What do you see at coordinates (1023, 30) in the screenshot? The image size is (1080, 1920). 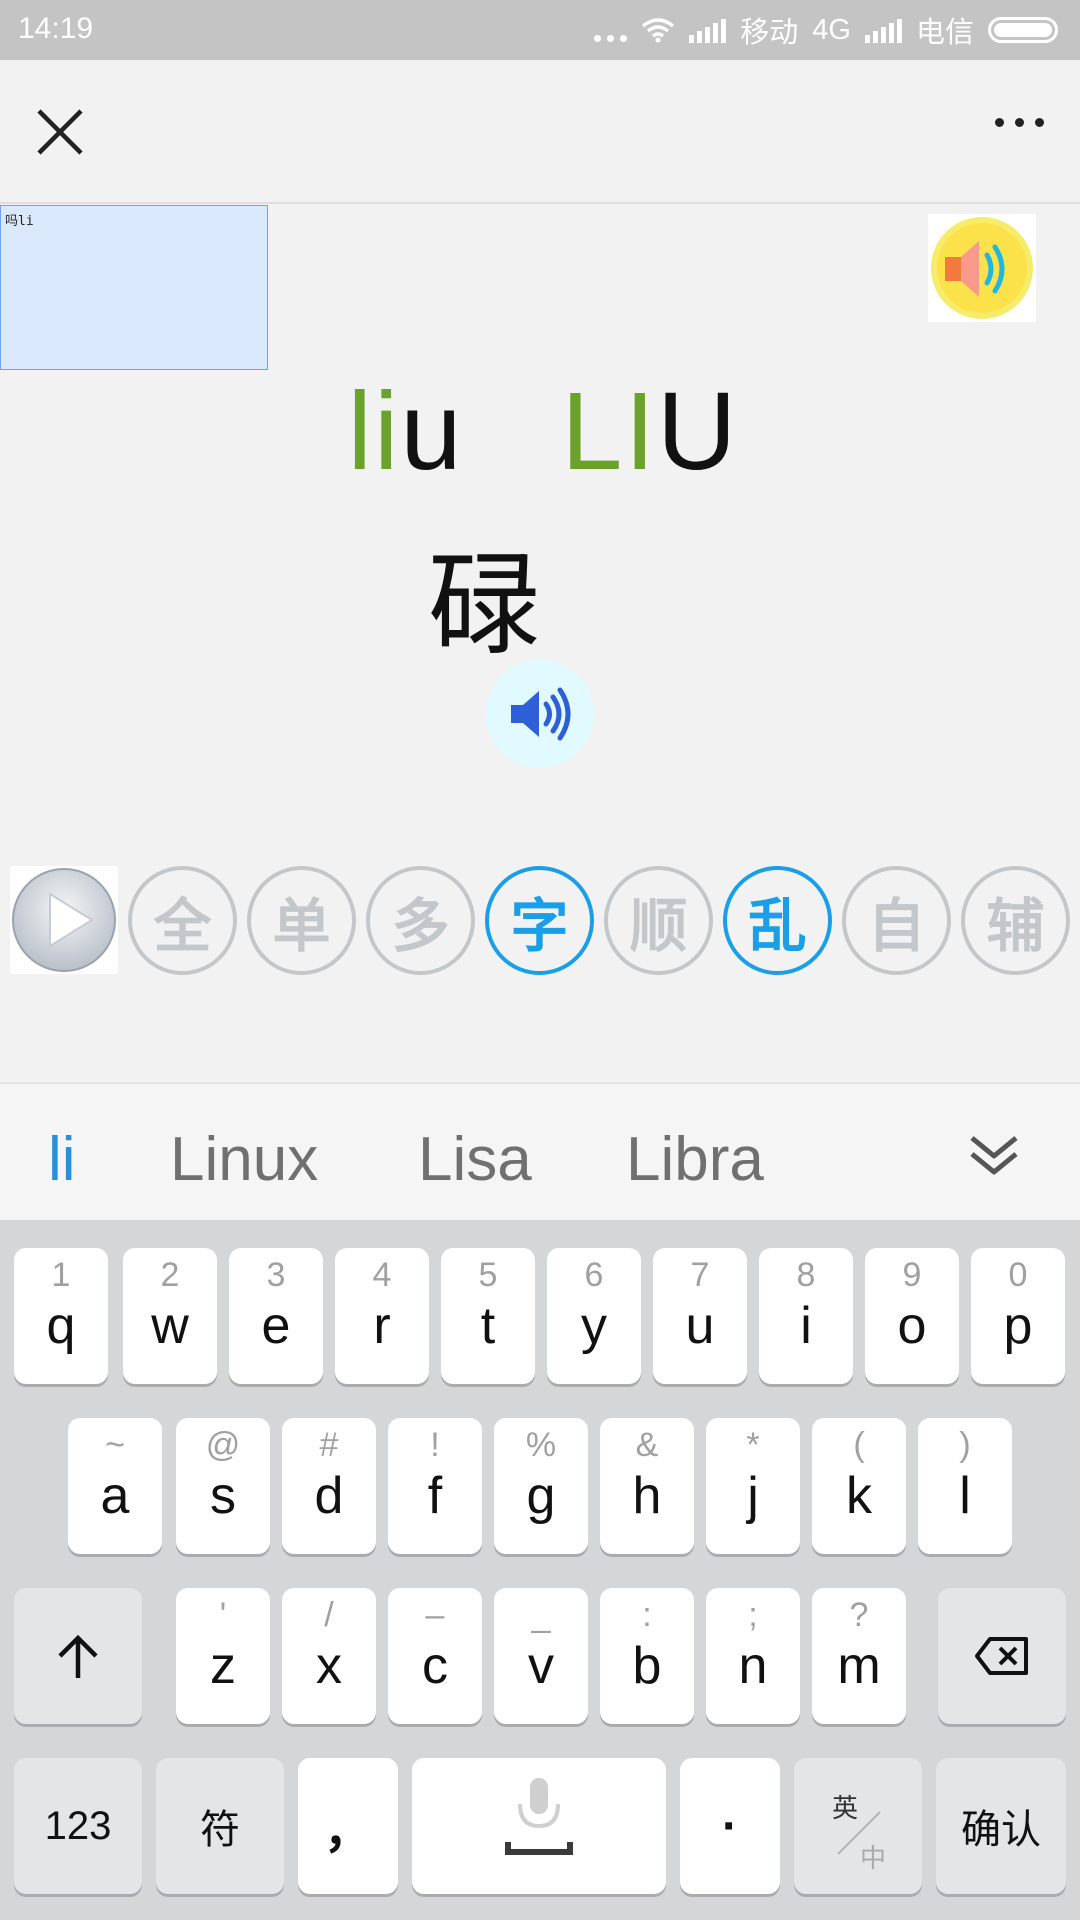 I see `battery-icon` at bounding box center [1023, 30].